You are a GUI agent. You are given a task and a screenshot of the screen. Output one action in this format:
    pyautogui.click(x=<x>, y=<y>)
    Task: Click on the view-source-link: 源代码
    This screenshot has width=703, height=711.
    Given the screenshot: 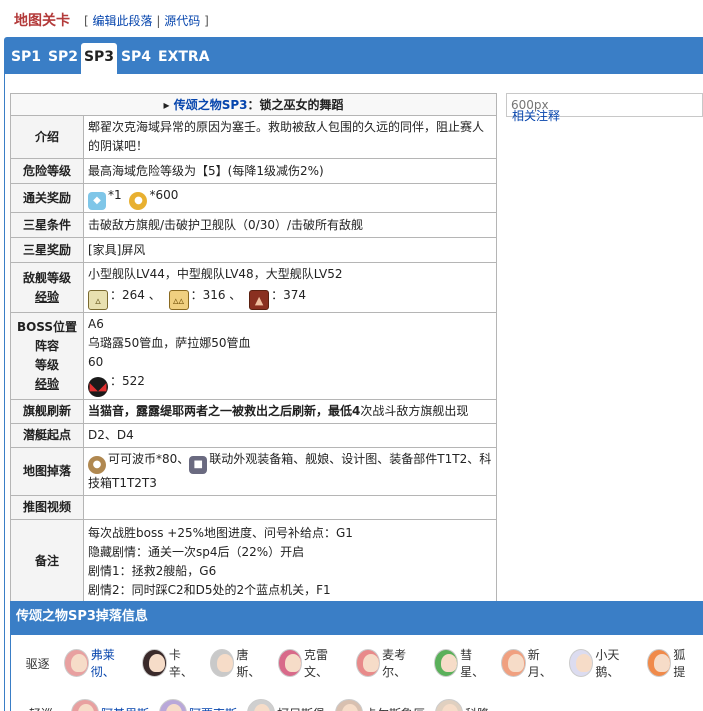 What is the action you would take?
    pyautogui.click(x=182, y=21)
    